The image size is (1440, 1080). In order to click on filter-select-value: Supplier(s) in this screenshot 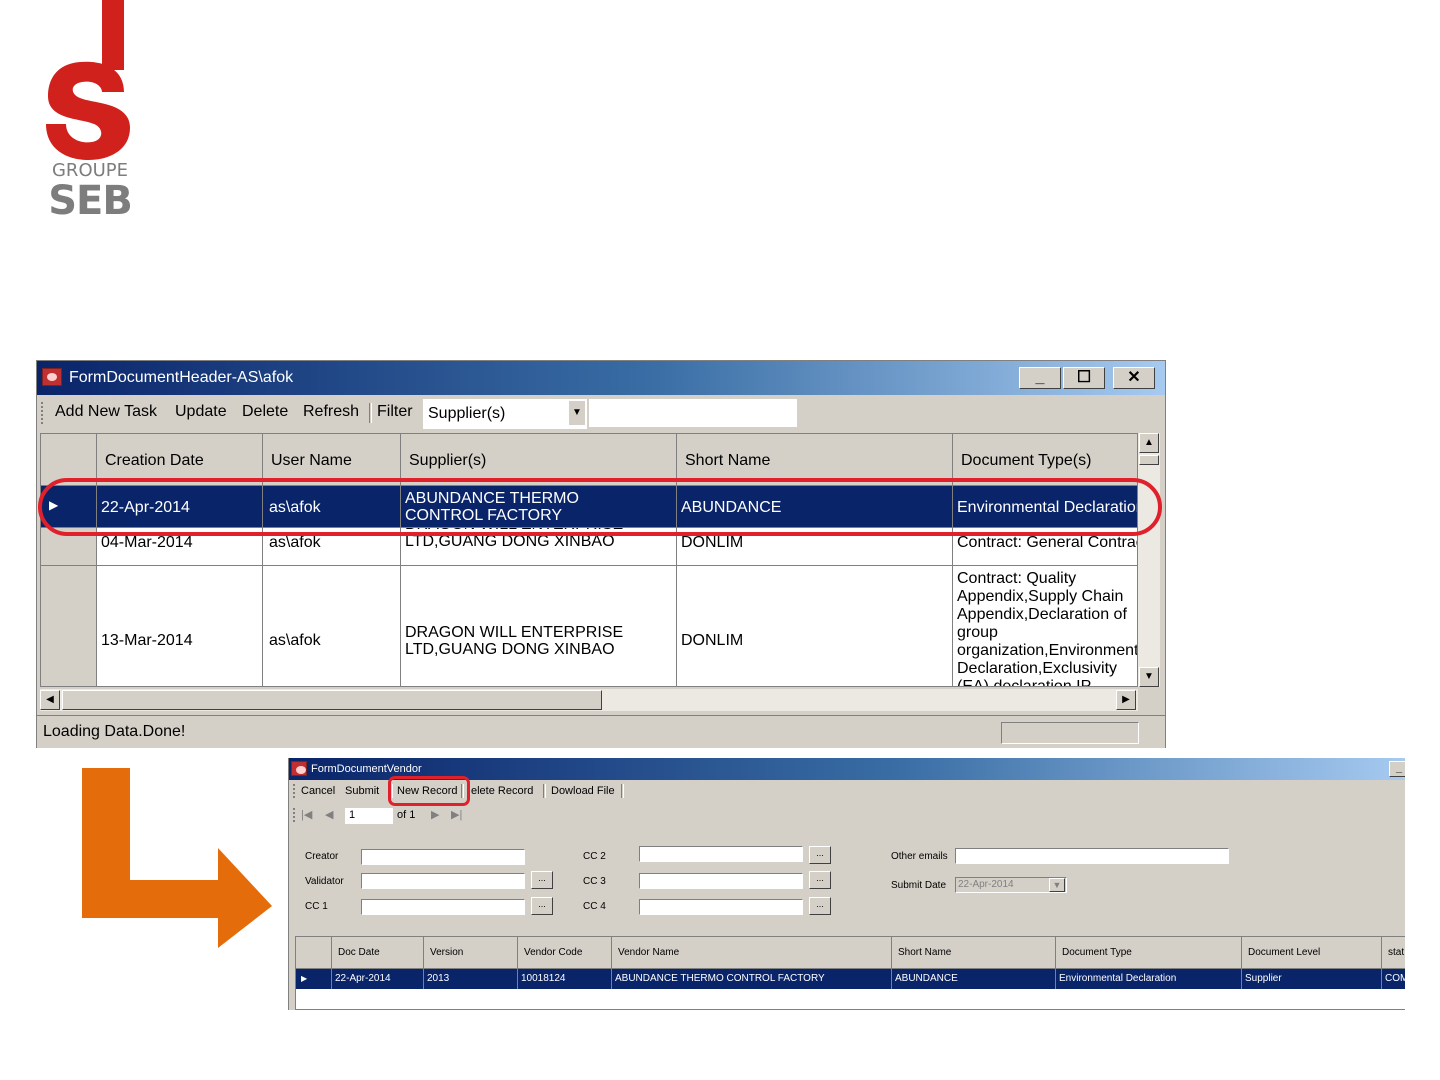, I will do `click(467, 413)`.